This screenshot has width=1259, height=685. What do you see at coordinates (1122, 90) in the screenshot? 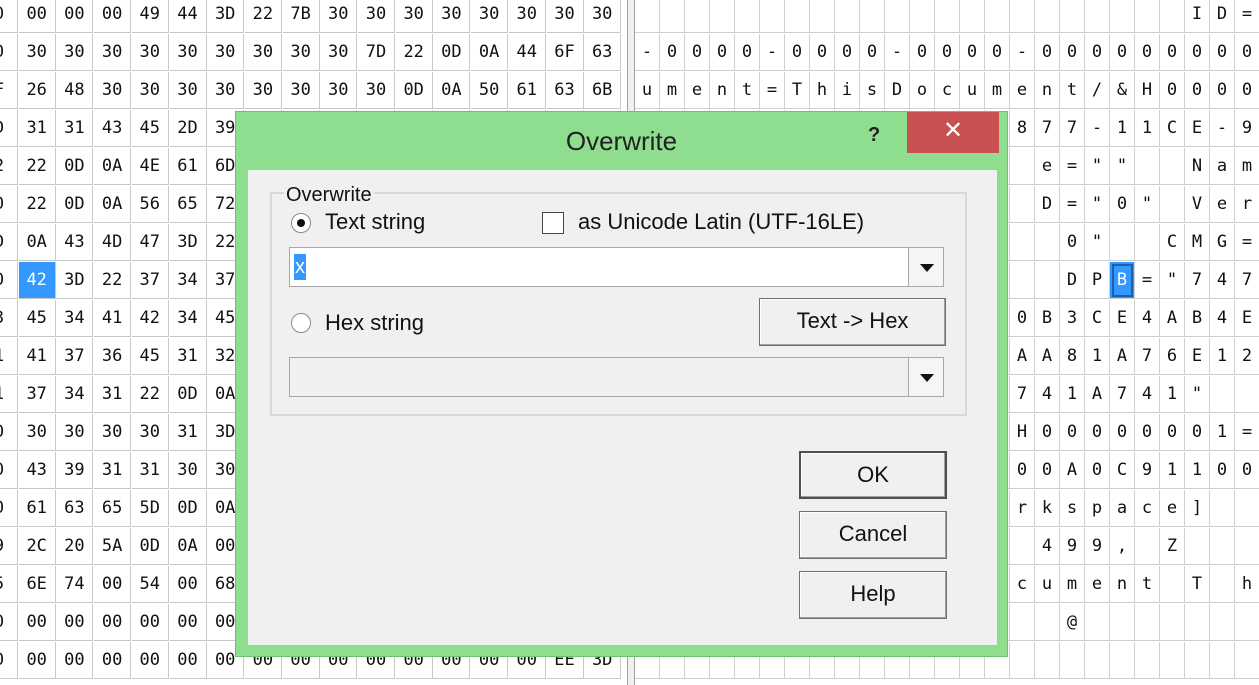
I see `text-char-cell: &` at bounding box center [1122, 90].